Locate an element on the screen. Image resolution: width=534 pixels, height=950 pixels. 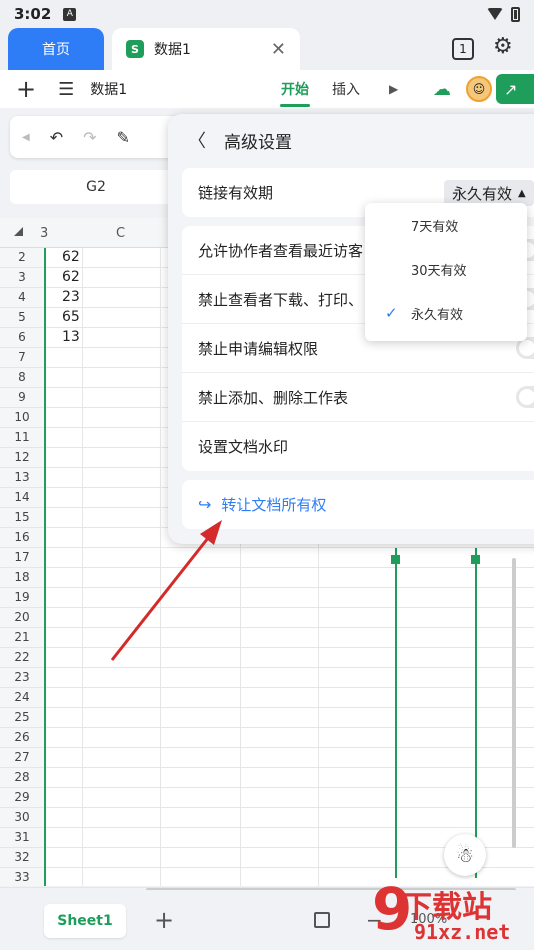
row-number: 13 is located at coordinates (22, 477).